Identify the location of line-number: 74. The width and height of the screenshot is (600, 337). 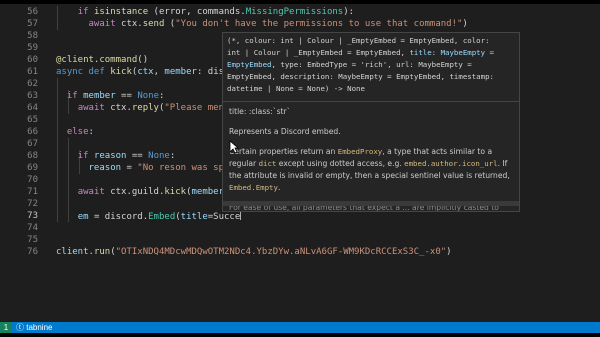
(32, 228).